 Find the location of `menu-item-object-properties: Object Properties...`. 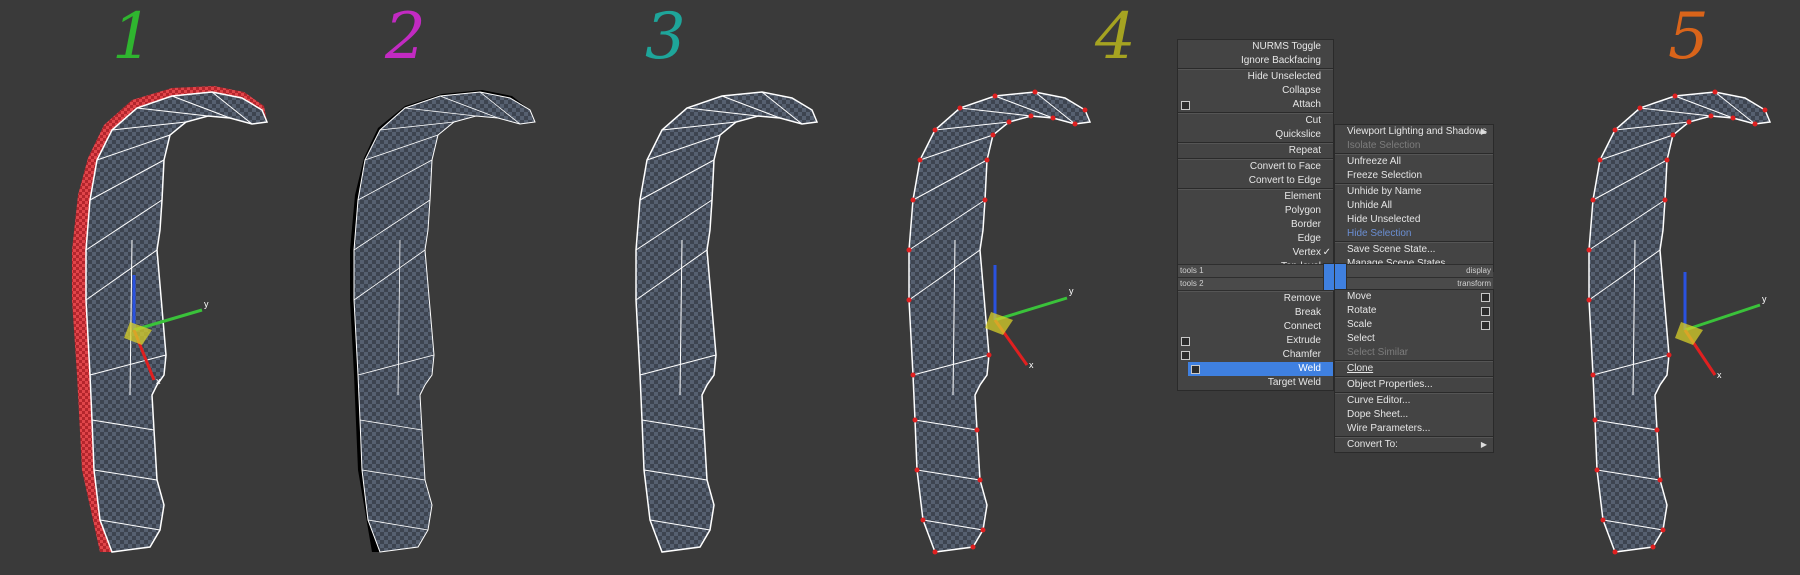

menu-item-object-properties: Object Properties... is located at coordinates (1414, 385).